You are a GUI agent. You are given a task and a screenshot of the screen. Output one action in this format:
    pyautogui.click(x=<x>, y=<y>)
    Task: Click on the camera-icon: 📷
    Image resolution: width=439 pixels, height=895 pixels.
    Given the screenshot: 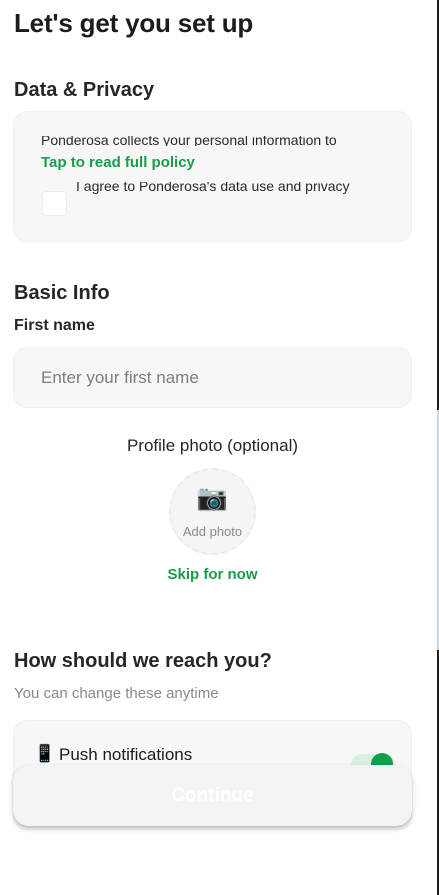 What is the action you would take?
    pyautogui.click(x=212, y=498)
    